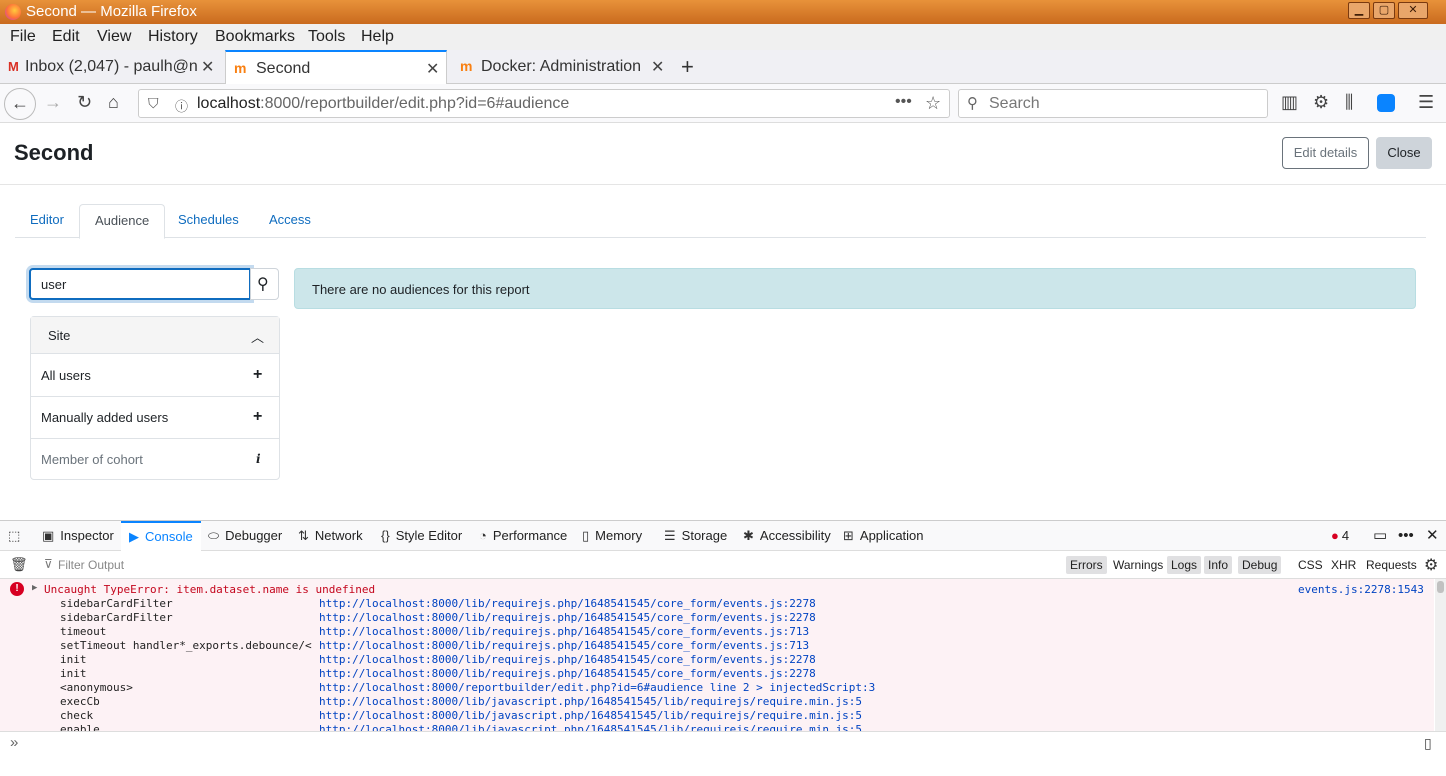  What do you see at coordinates (23, 37) in the screenshot?
I see `menu-file: File` at bounding box center [23, 37].